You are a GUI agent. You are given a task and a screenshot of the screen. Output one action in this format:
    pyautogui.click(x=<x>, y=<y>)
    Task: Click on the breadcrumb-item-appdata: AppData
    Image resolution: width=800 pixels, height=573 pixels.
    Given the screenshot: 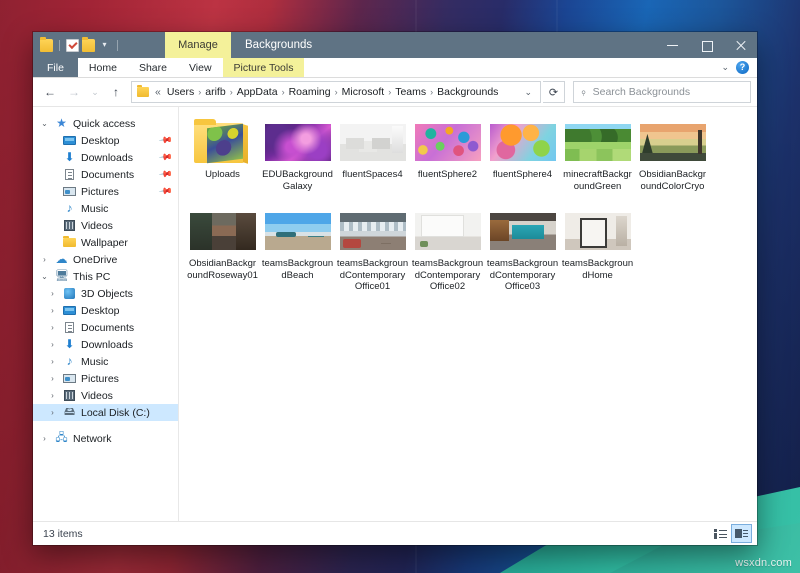 What is the action you would take?
    pyautogui.click(x=257, y=92)
    